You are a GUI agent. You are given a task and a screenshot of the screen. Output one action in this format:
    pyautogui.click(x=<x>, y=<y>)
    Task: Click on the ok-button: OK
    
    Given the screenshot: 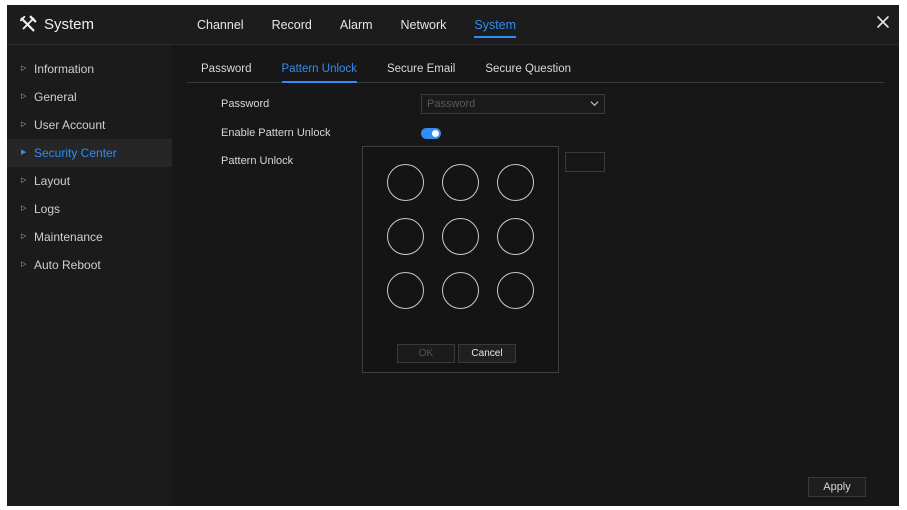 What is the action you would take?
    pyautogui.click(x=426, y=353)
    